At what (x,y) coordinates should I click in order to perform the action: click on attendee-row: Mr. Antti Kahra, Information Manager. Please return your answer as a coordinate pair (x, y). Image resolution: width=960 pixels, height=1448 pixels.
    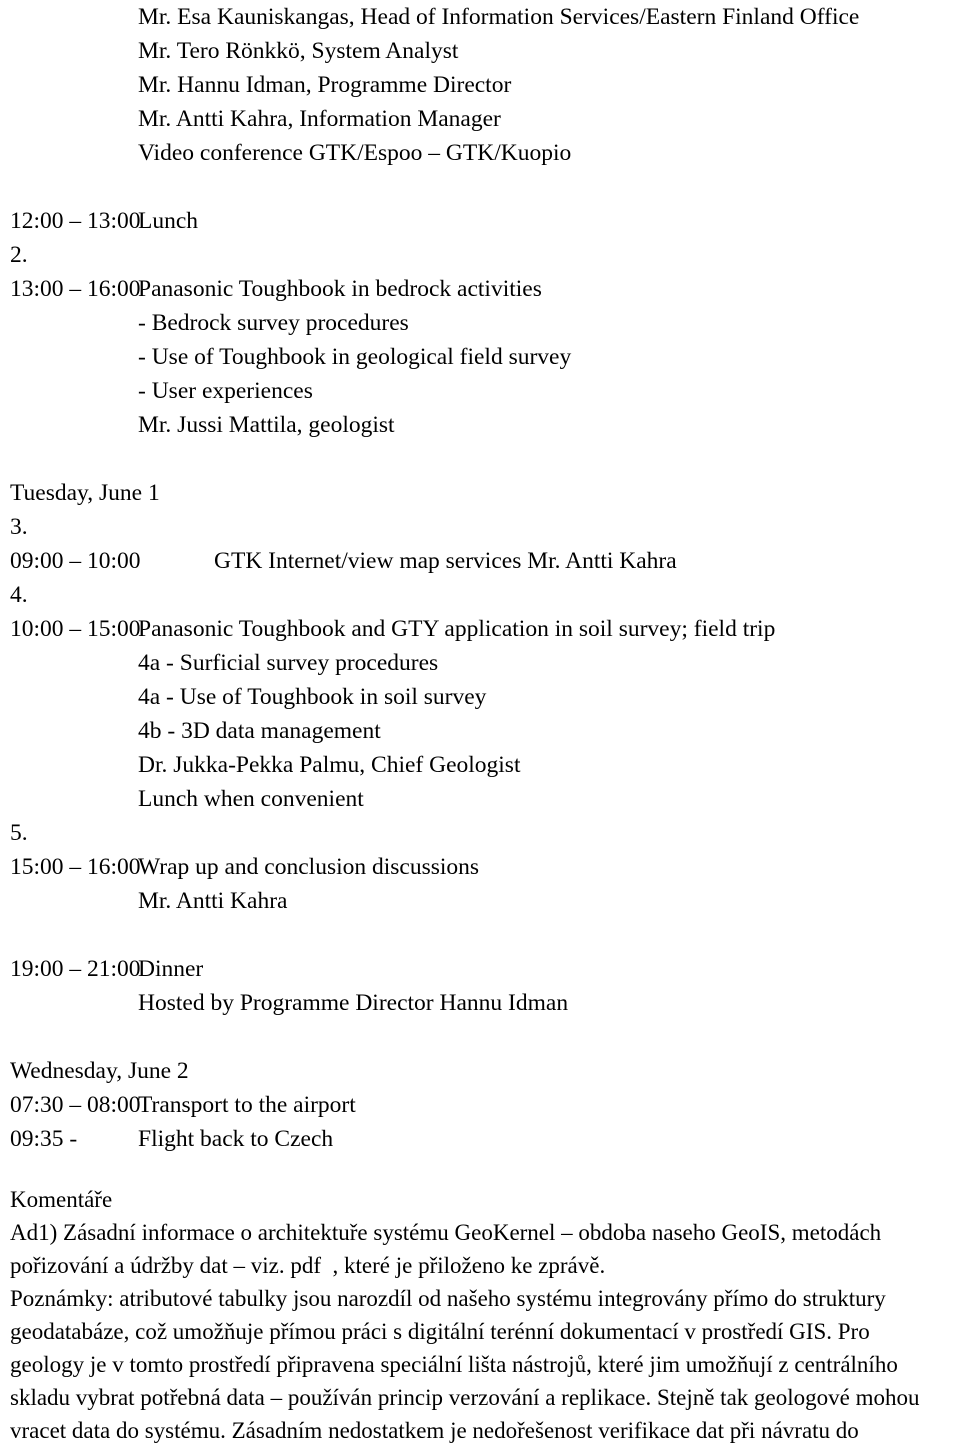
    Looking at the image, I should click on (480, 119).